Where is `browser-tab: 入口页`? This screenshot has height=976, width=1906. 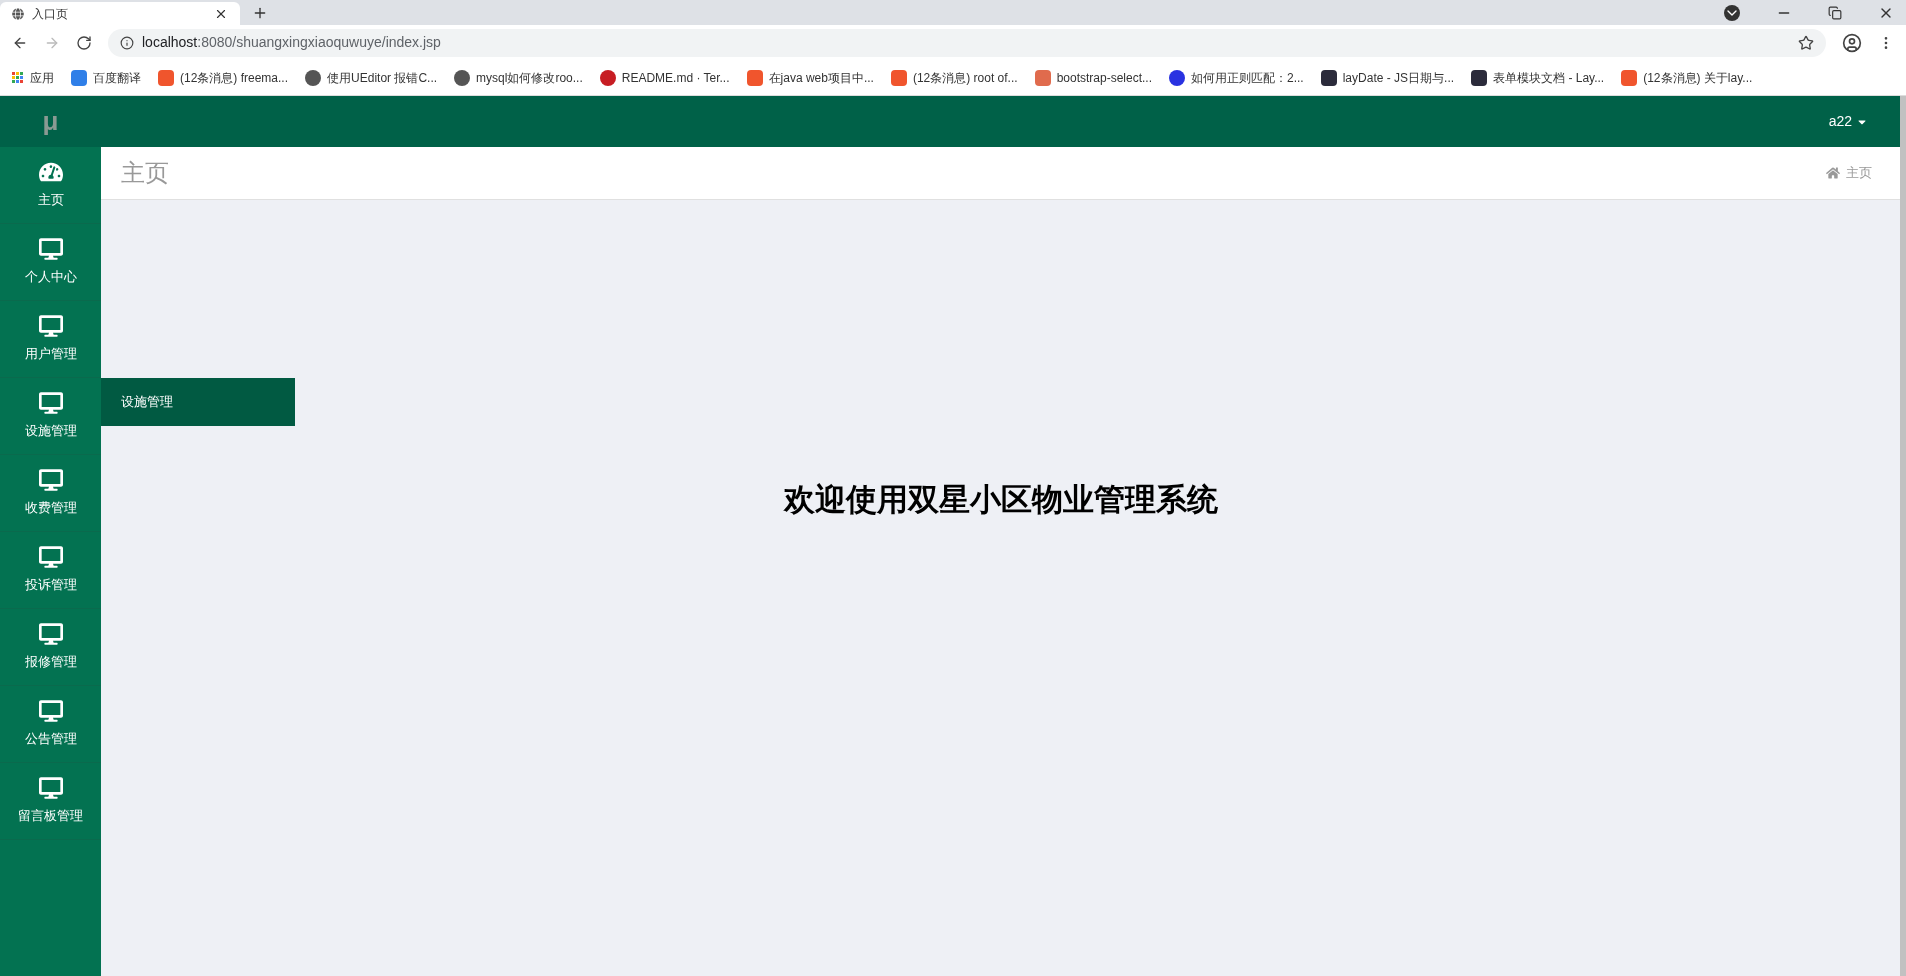
browser-tab: 入口页 is located at coordinates (120, 13).